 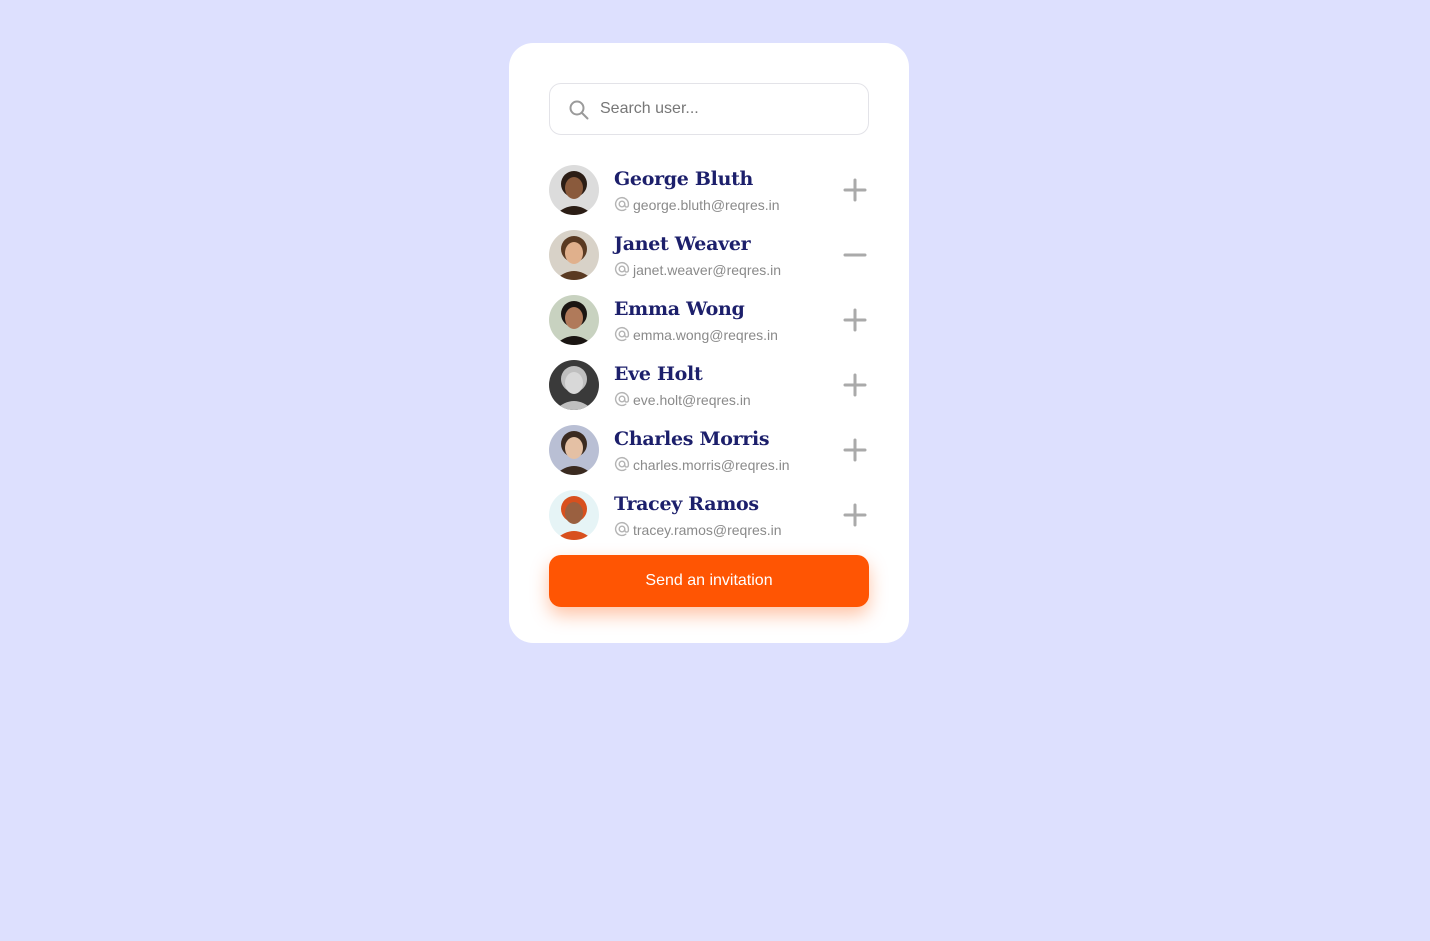 I want to click on user-row-6: Tracey Ramos tracey.ramos@reqres.in, so click(x=709, y=515).